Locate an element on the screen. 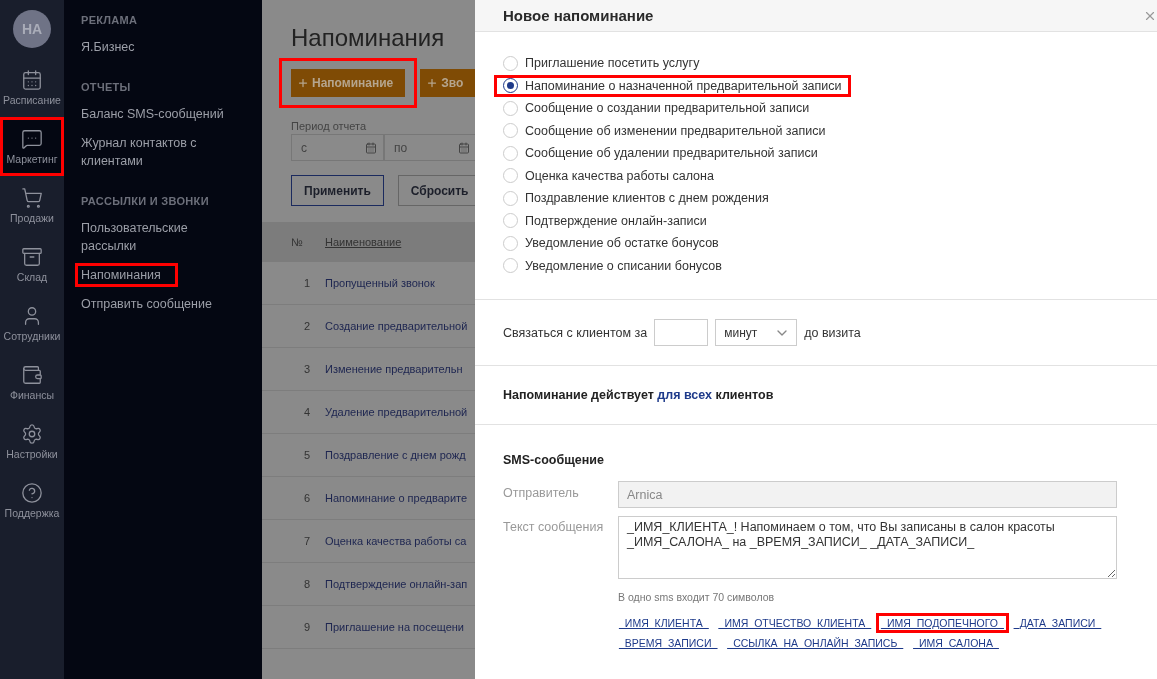  table-cell: Оценка качества работы са is located at coordinates (388, 541).